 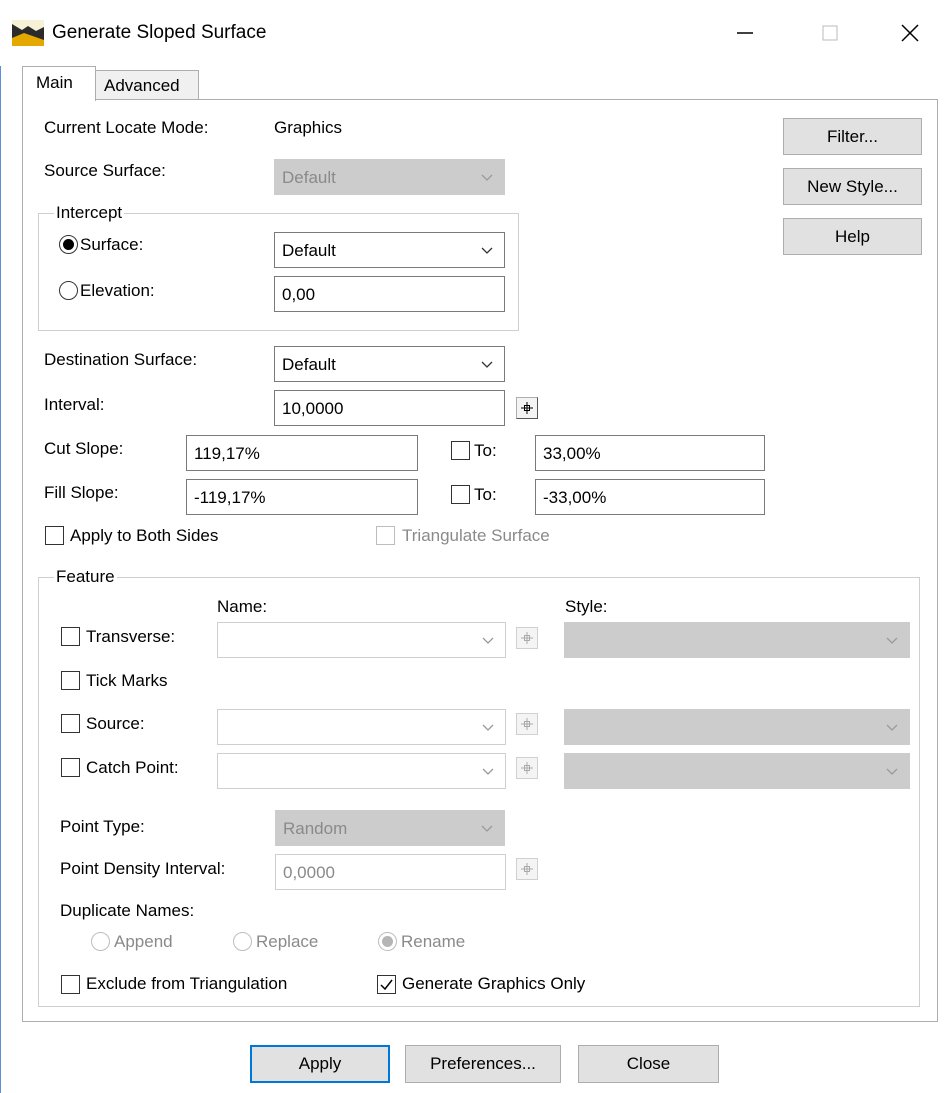 What do you see at coordinates (186, 984) in the screenshot?
I see `exclude-triangulation-label: Exclude from Triangulation` at bounding box center [186, 984].